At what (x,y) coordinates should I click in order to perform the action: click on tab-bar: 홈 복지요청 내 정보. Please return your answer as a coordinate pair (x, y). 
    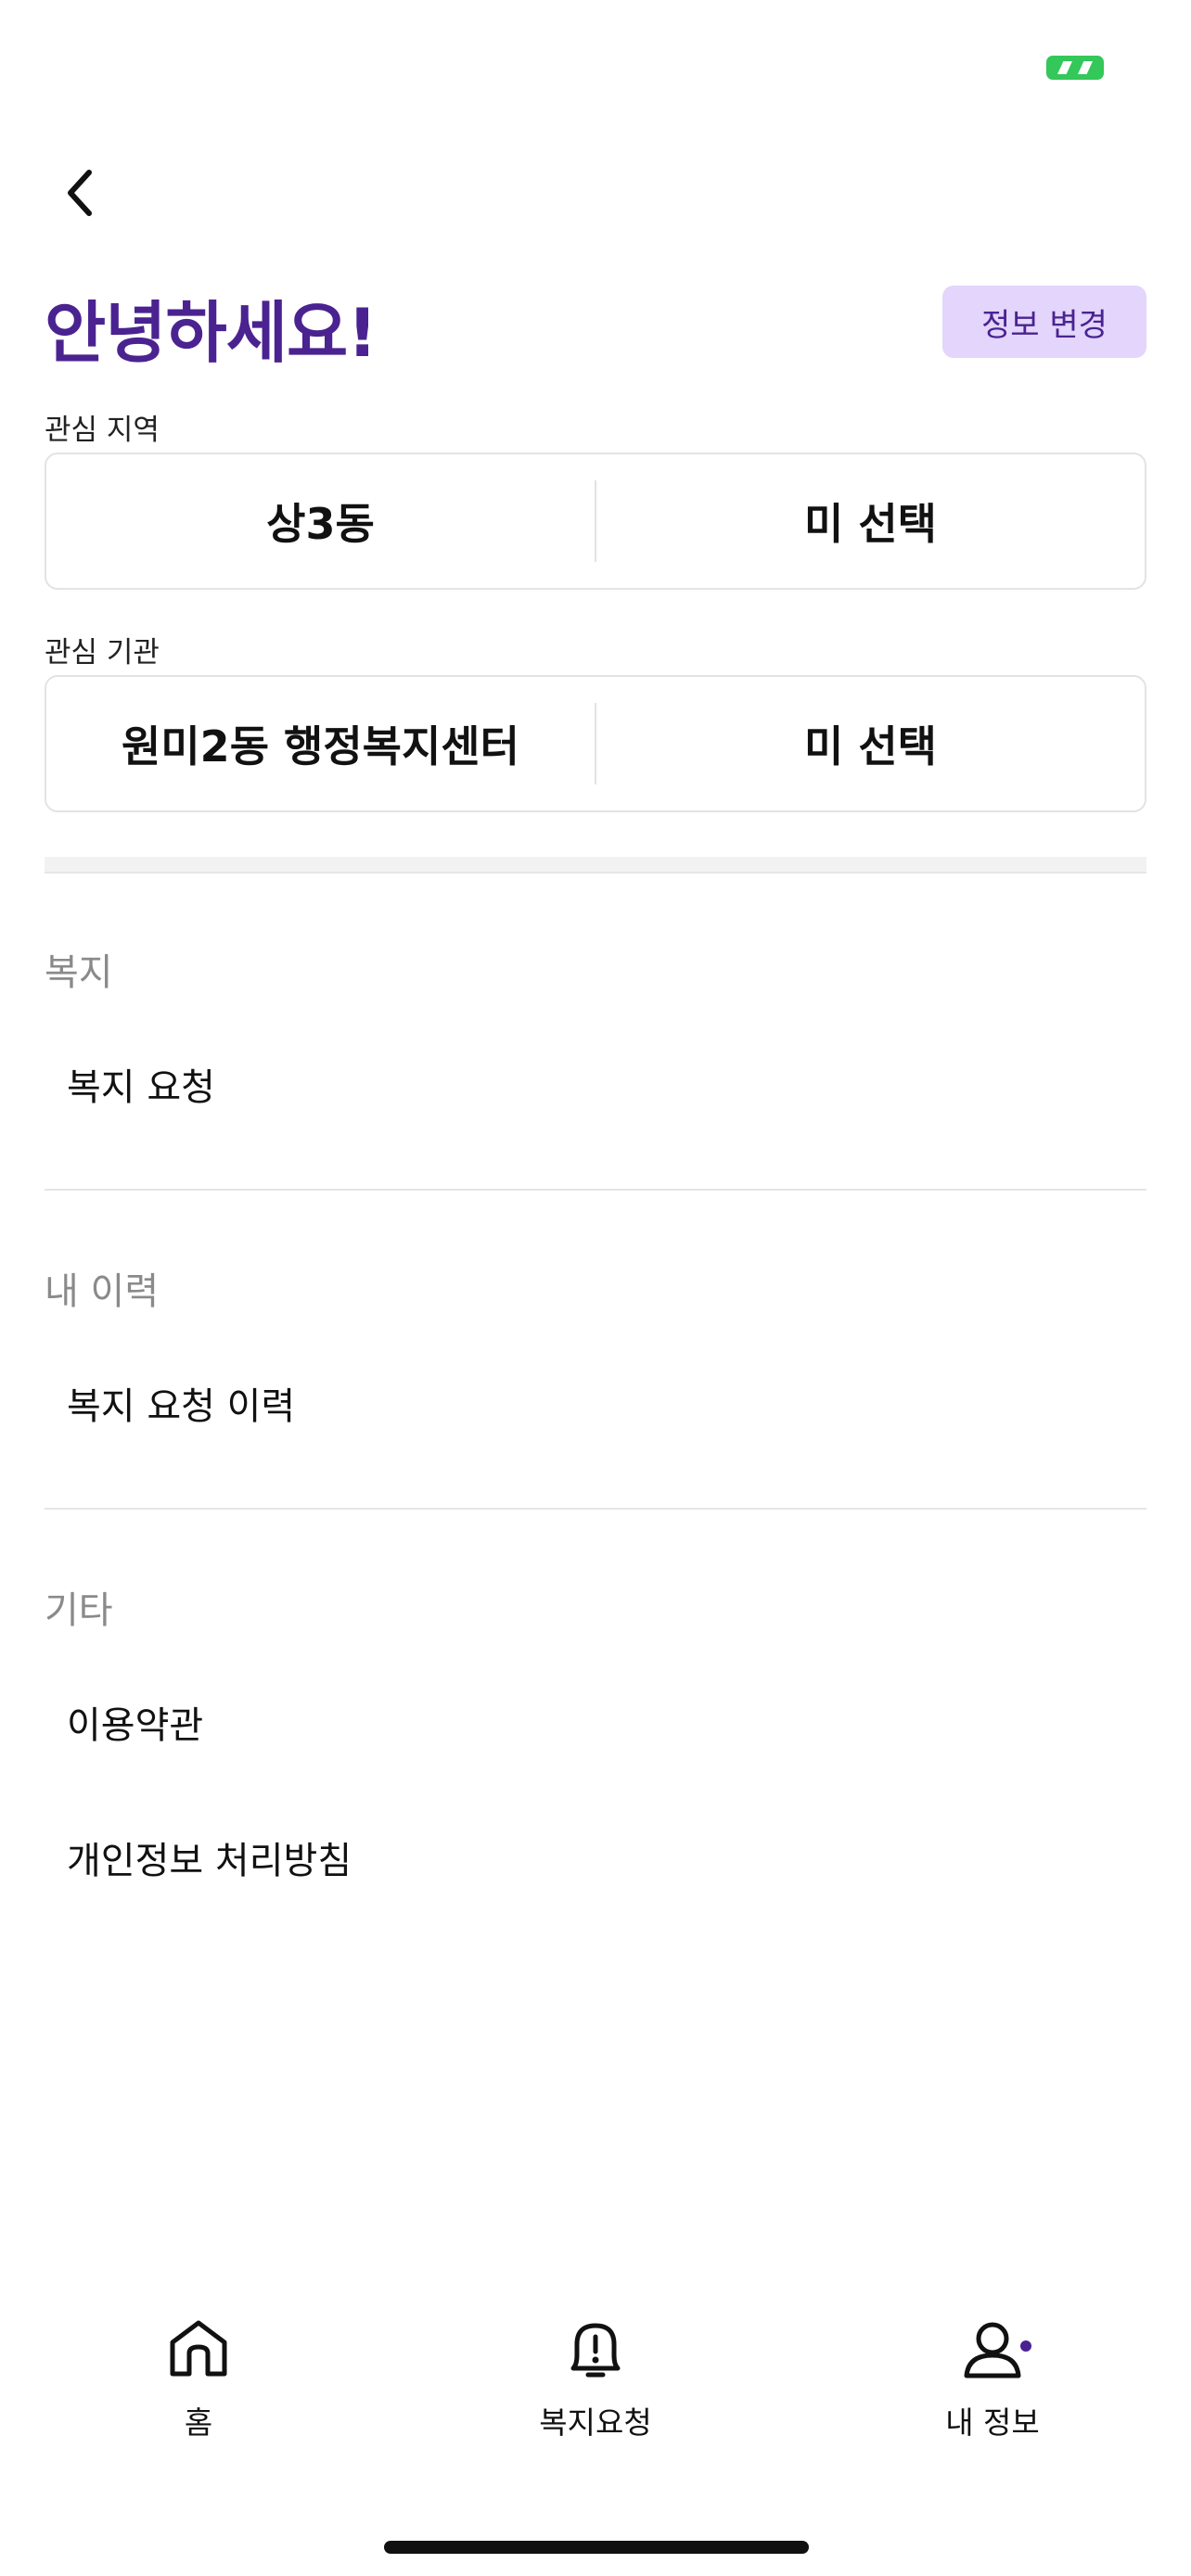
    Looking at the image, I should click on (595, 2401).